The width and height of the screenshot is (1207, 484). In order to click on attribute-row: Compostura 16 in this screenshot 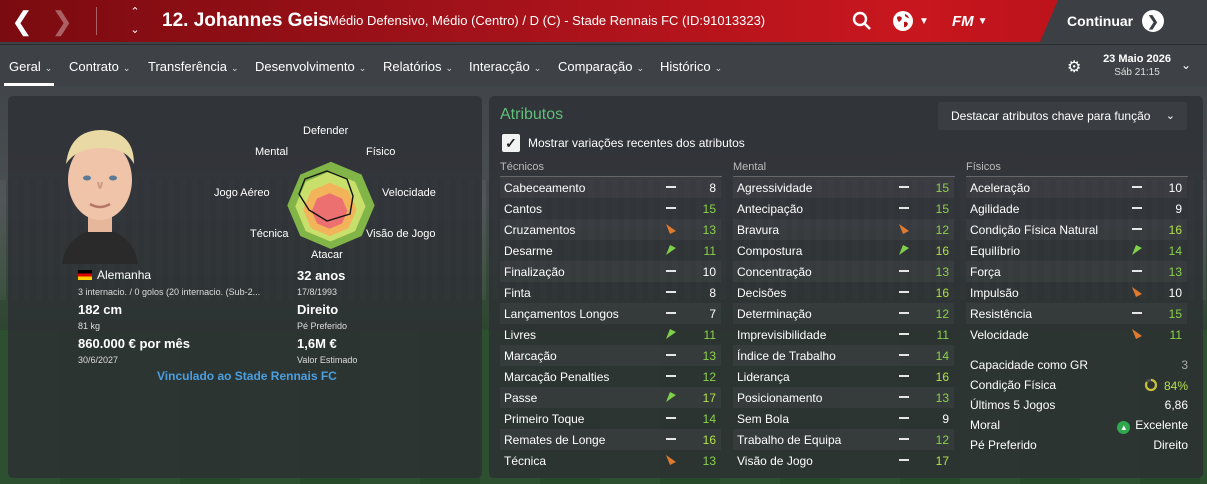, I will do `click(843, 250)`.